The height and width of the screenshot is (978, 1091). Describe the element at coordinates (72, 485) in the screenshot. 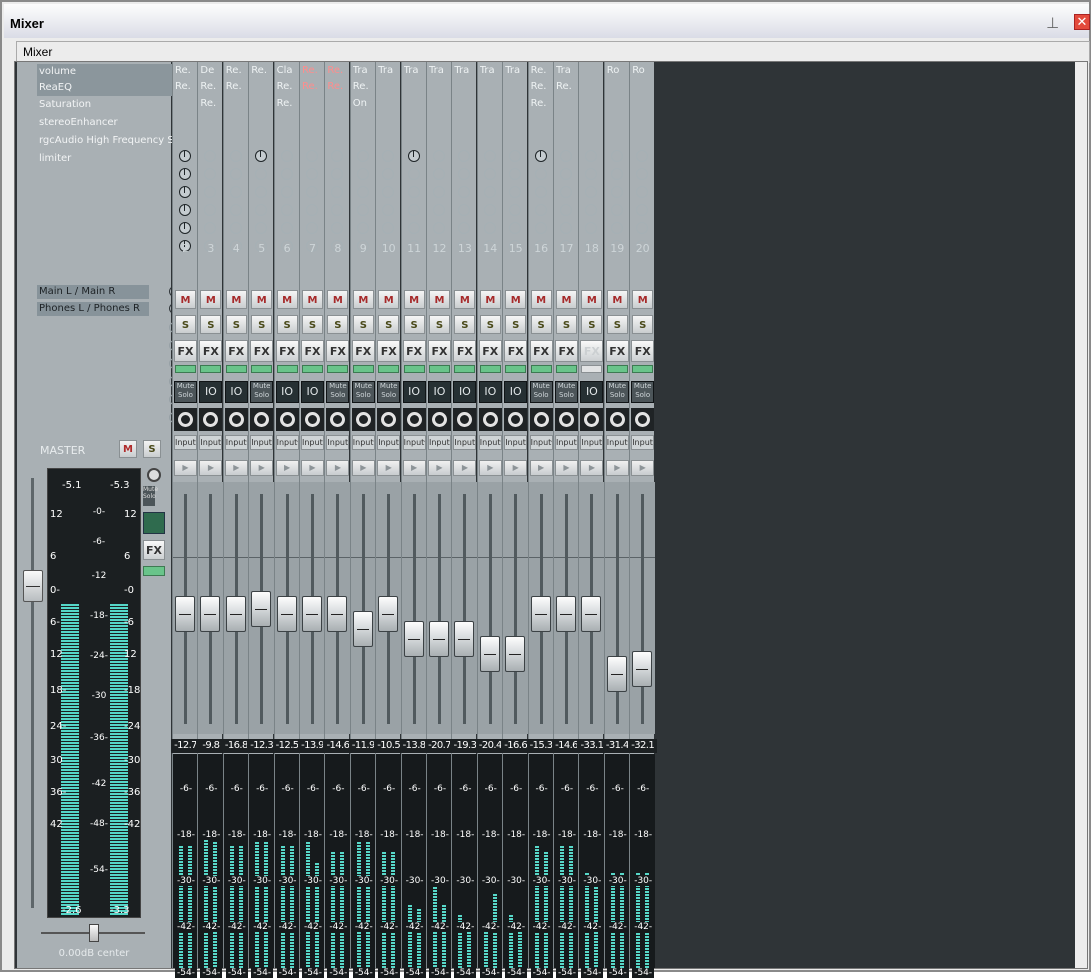

I see `master-peak-left: -5.1` at that location.